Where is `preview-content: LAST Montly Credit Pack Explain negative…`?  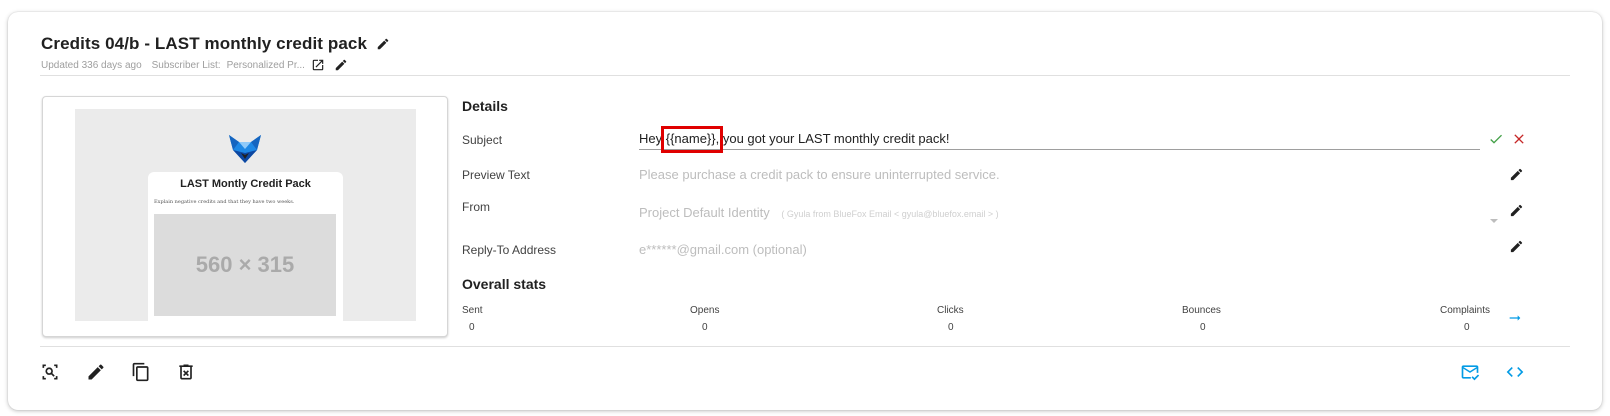 preview-content: LAST Montly Credit Pack Explain negative… is located at coordinates (245, 246).